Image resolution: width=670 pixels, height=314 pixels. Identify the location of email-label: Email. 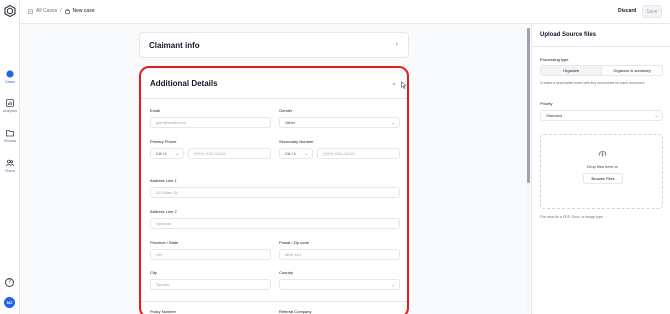
(155, 110).